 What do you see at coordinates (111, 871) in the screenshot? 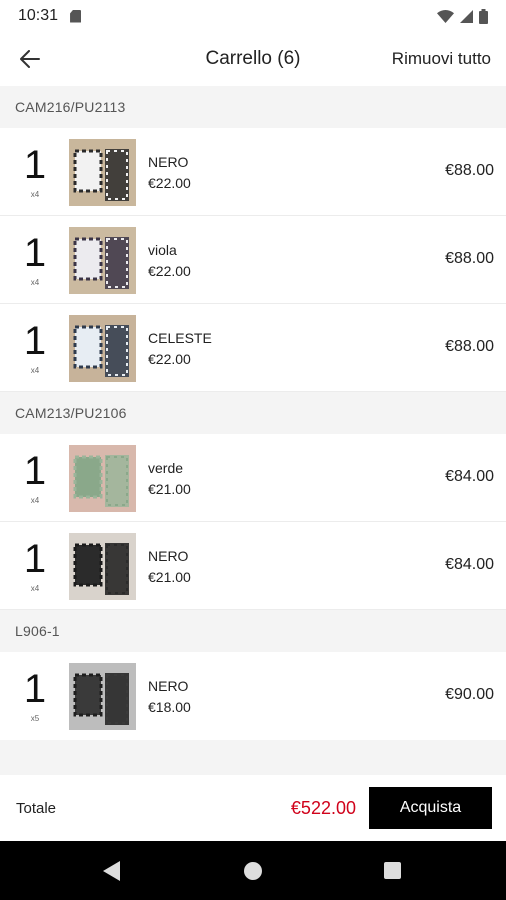
I see `nav-back-icon` at bounding box center [111, 871].